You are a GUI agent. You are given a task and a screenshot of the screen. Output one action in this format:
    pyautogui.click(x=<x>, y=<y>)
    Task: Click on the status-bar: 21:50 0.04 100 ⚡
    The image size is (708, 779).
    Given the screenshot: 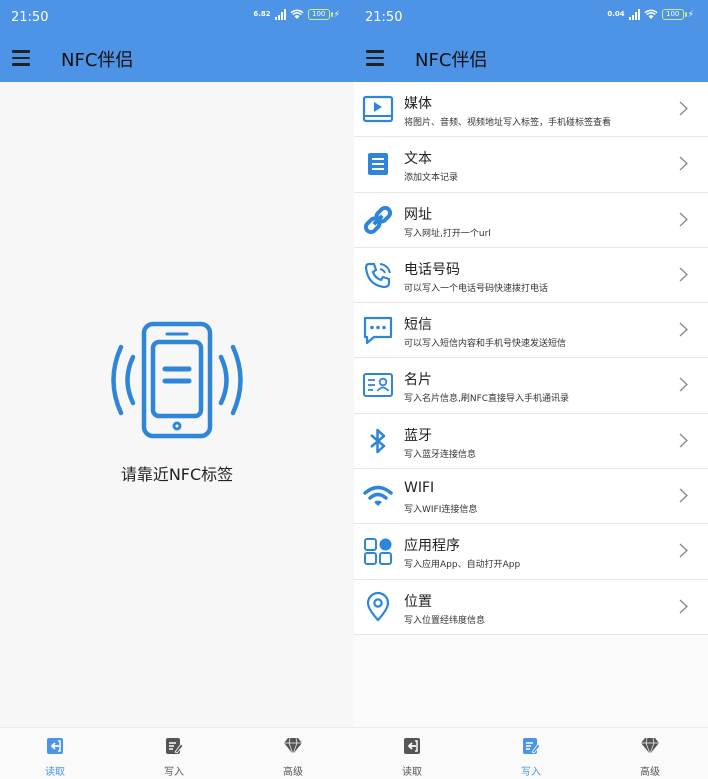 What is the action you would take?
    pyautogui.click(x=531, y=17)
    